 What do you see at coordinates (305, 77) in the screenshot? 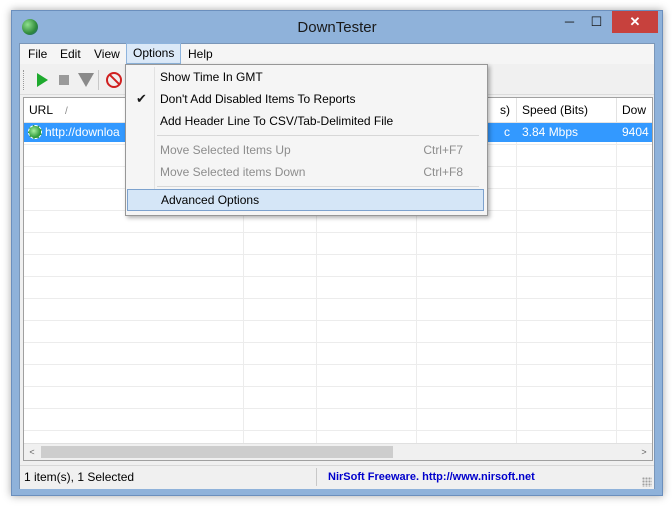
I see `menu-item-show-time-gmt: Show Time In GMT` at bounding box center [305, 77].